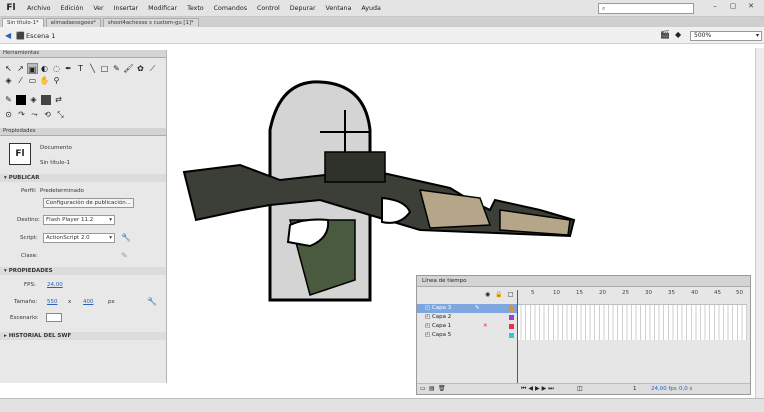  I want to click on onion-skin-icon: ◫, so click(580, 388).